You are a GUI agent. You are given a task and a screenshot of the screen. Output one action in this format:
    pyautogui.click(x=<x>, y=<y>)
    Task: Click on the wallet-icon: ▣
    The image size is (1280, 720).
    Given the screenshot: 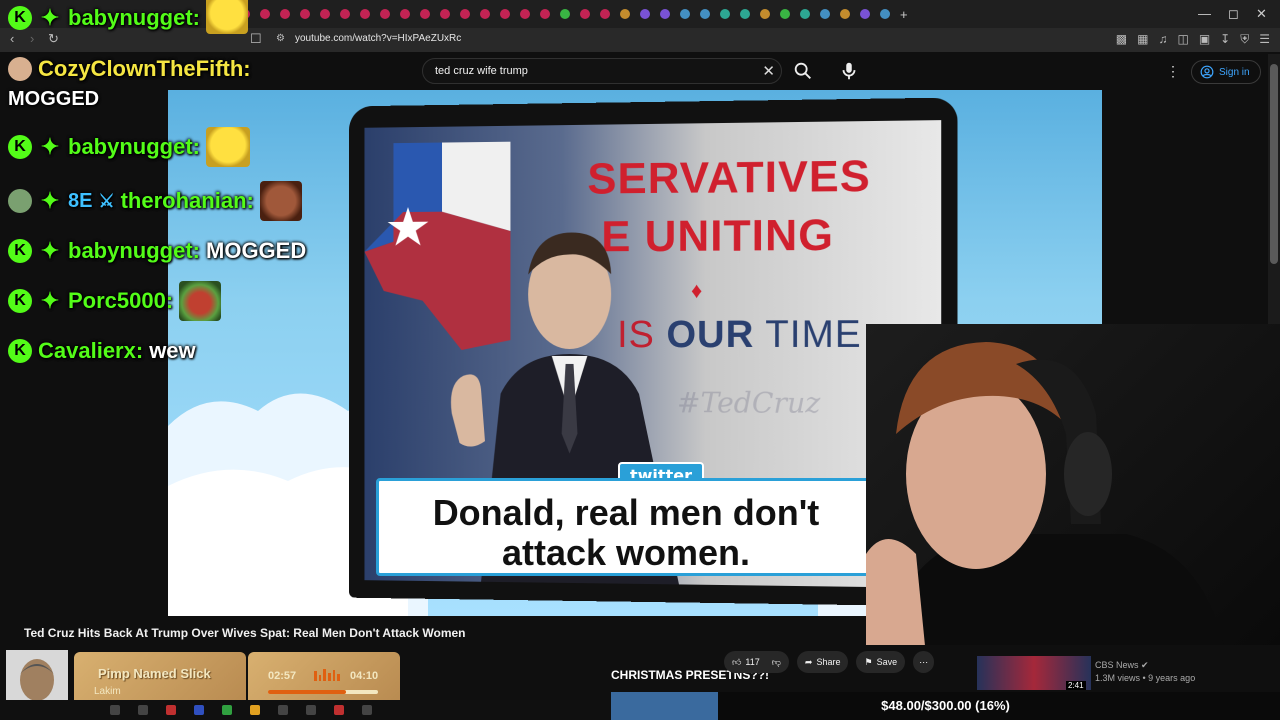 What is the action you would take?
    pyautogui.click(x=1204, y=39)
    